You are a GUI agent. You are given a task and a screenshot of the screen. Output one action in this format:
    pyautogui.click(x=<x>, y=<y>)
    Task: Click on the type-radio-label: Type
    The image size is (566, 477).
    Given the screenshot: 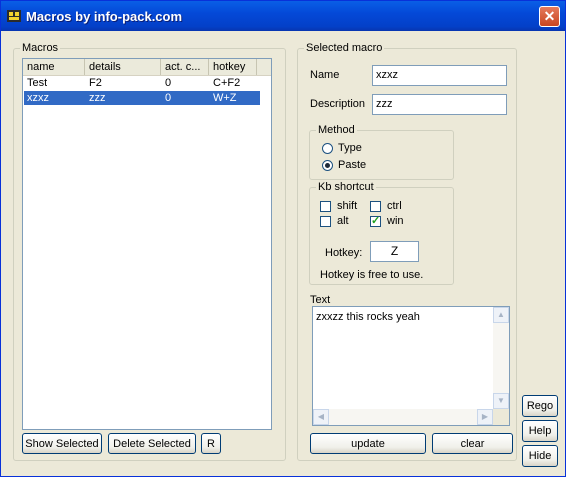 What is the action you would take?
    pyautogui.click(x=350, y=148)
    